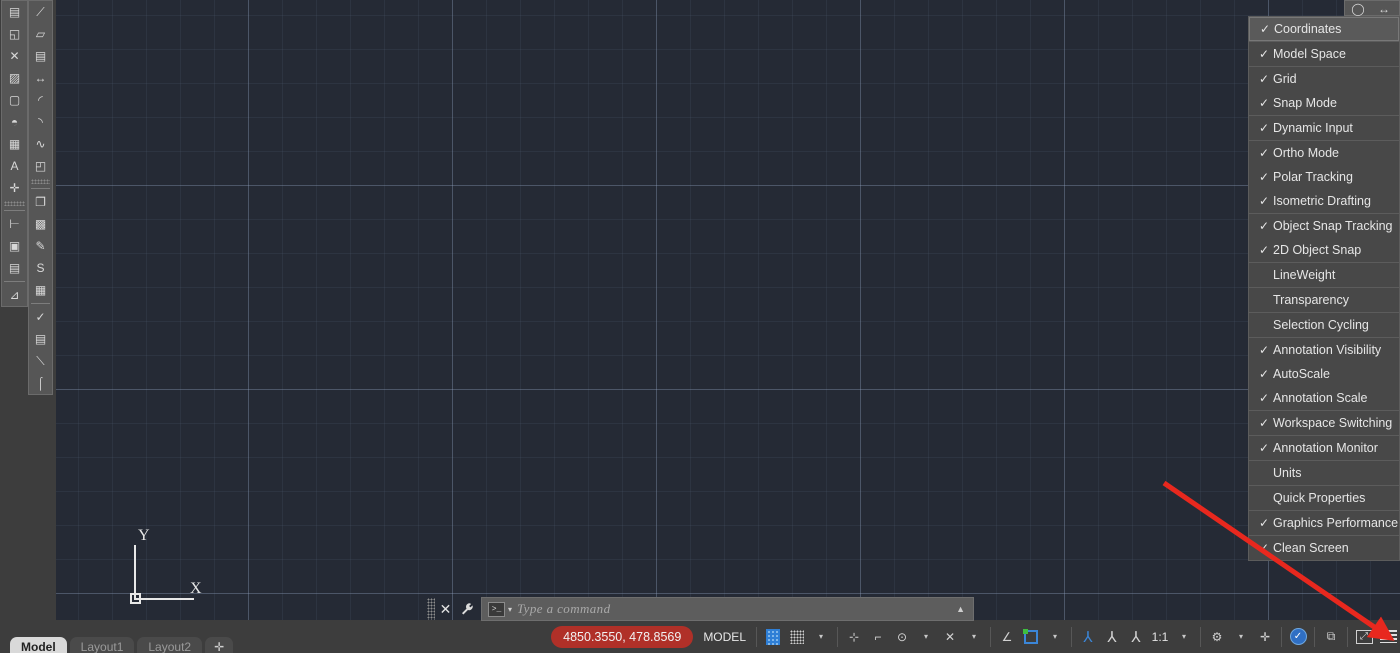 This screenshot has height=653, width=1400. Describe the element at coordinates (1324, 103) in the screenshot. I see `menu-item-snap-mode: ✓ Snap Mode` at that location.